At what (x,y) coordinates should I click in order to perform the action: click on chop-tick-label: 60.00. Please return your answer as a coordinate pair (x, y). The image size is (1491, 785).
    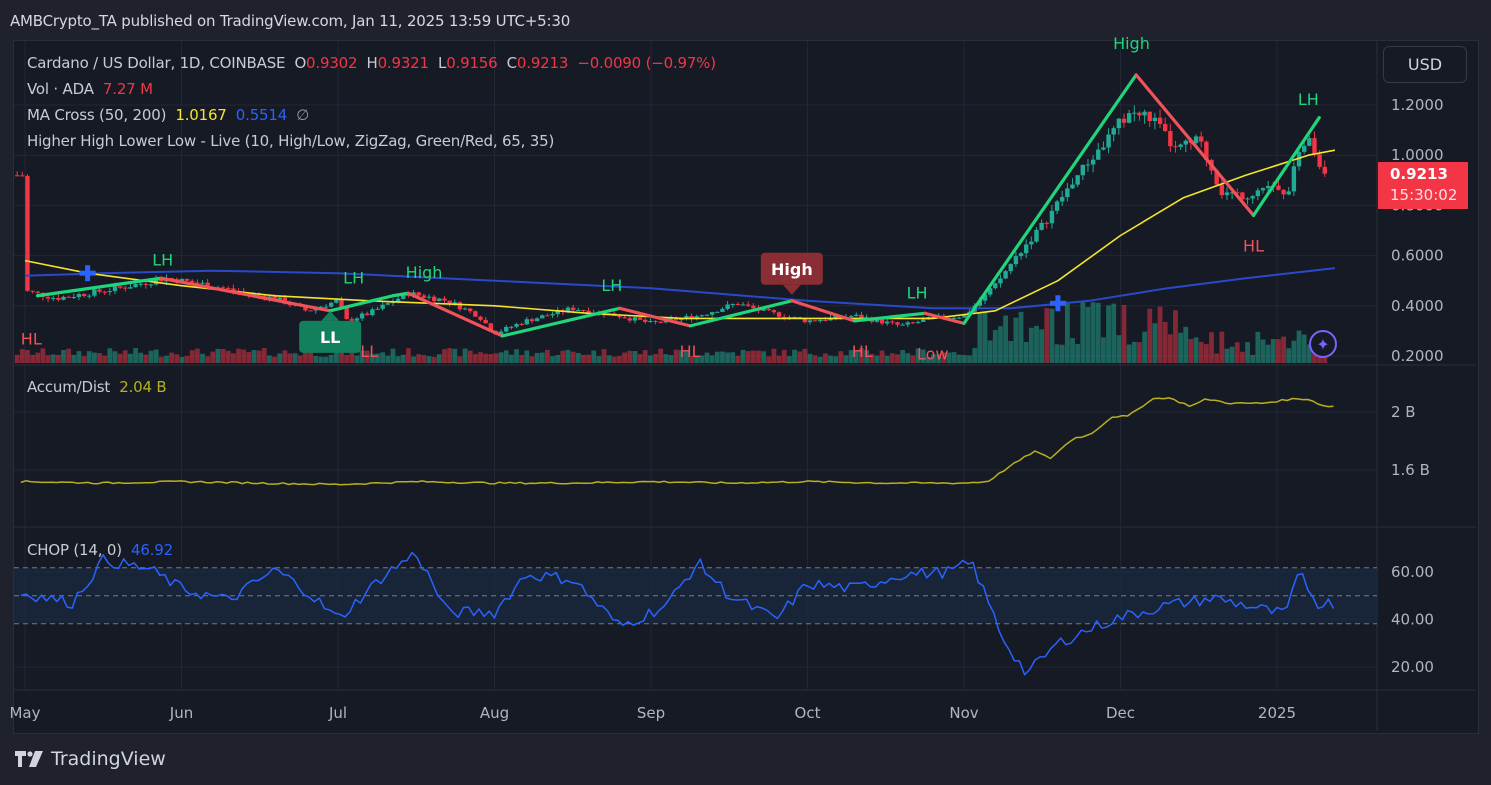
    Looking at the image, I should click on (1412, 572).